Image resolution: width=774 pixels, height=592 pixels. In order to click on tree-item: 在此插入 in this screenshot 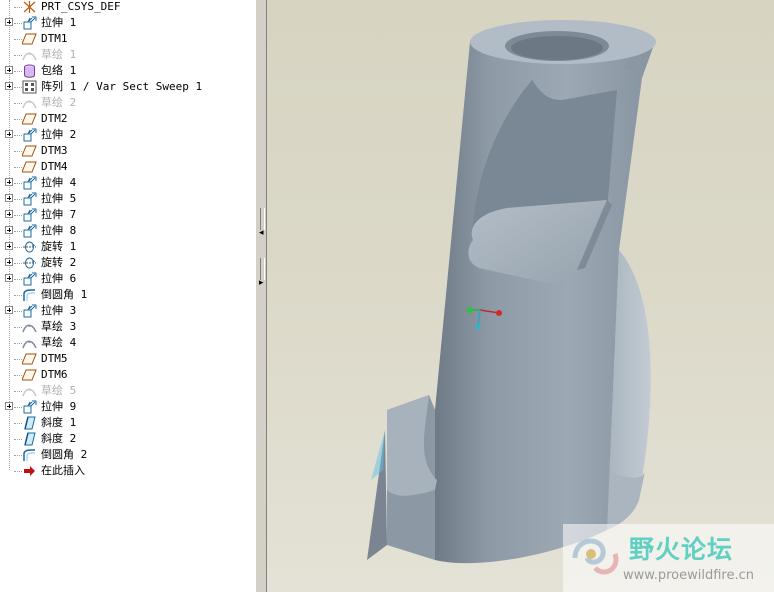, I will do `click(127, 471)`.